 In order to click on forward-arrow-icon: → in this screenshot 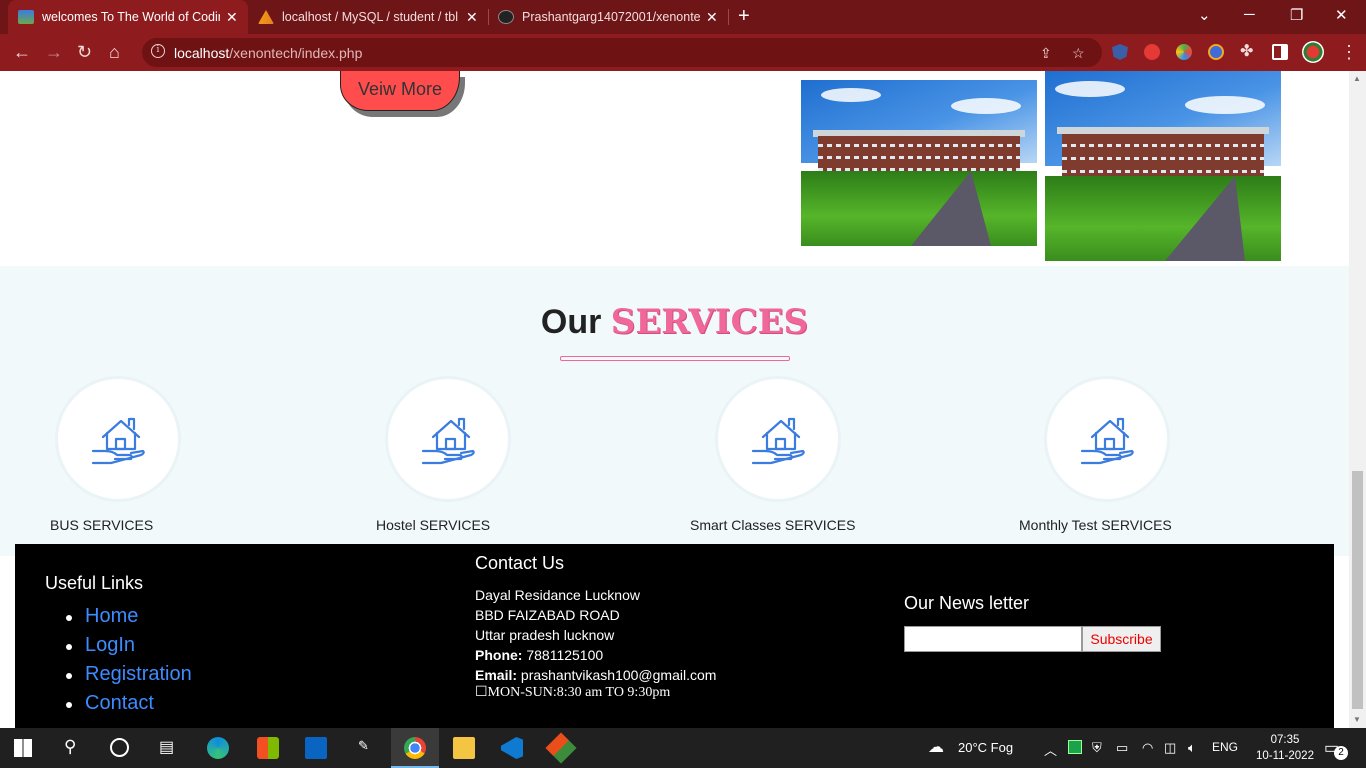, I will do `click(54, 52)`.